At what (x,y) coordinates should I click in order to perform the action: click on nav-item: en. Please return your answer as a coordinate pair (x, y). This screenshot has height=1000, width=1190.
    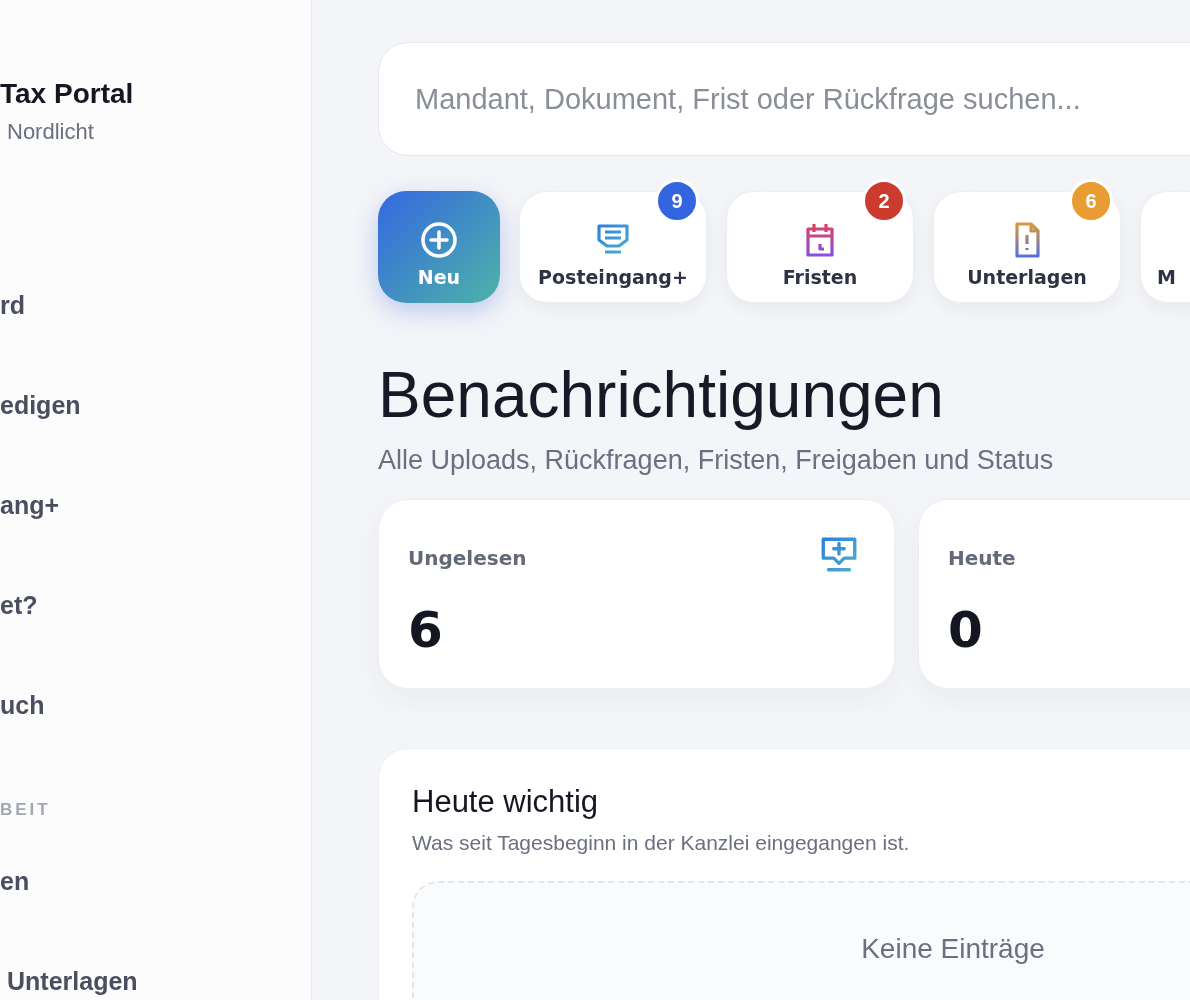
    Looking at the image, I should click on (15, 881).